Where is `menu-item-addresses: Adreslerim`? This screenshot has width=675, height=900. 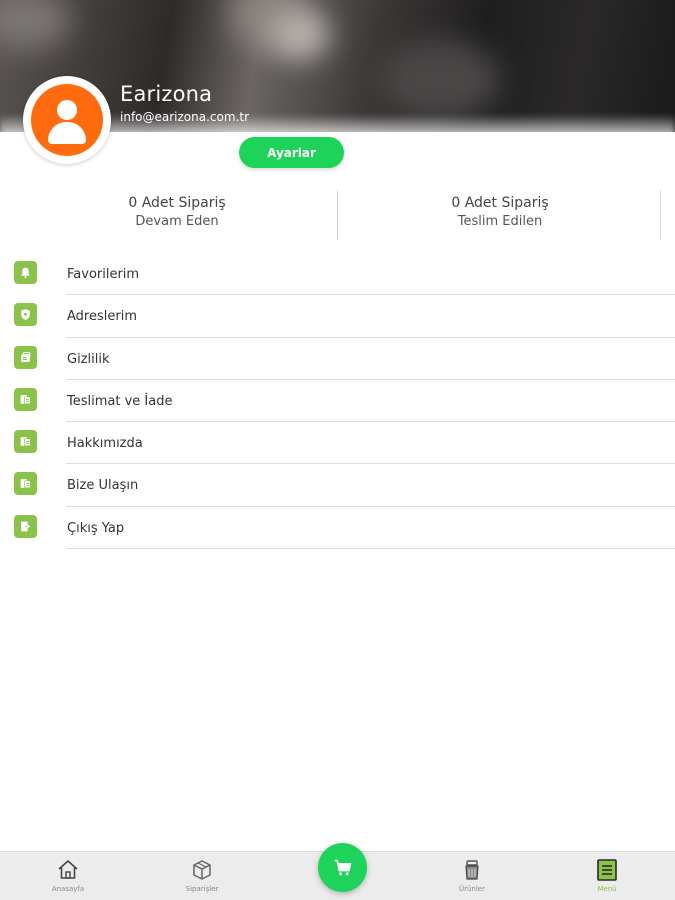
menu-item-addresses: Adreslerim is located at coordinates (337, 316).